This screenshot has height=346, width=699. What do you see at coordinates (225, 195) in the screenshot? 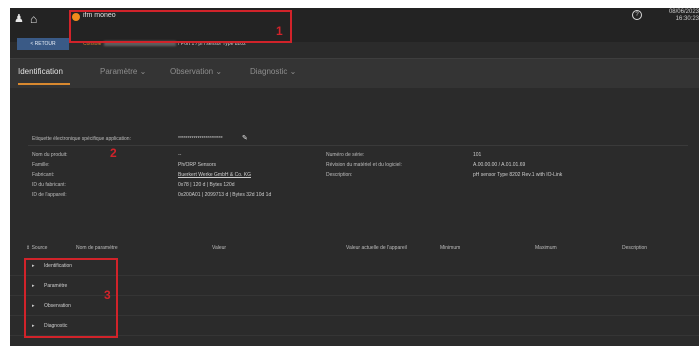
I see `device-id-value: 0x200A01 | 2099713 d | Bytes 32d 10d 1d` at bounding box center [225, 195].